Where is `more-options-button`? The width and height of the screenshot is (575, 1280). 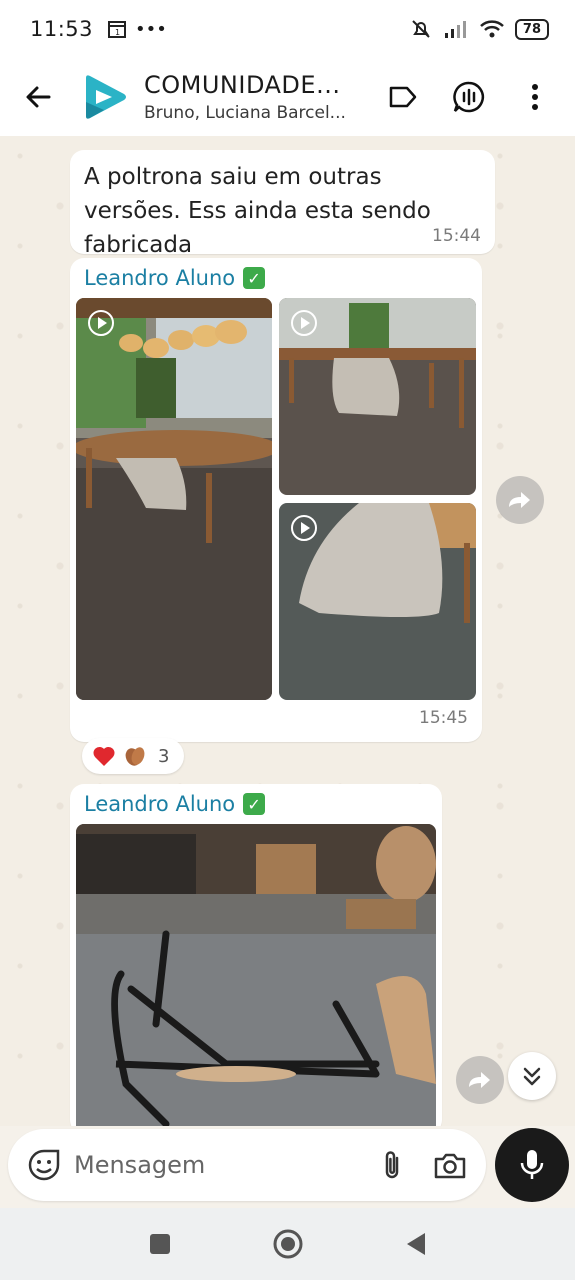 more-options-button is located at coordinates (535, 97).